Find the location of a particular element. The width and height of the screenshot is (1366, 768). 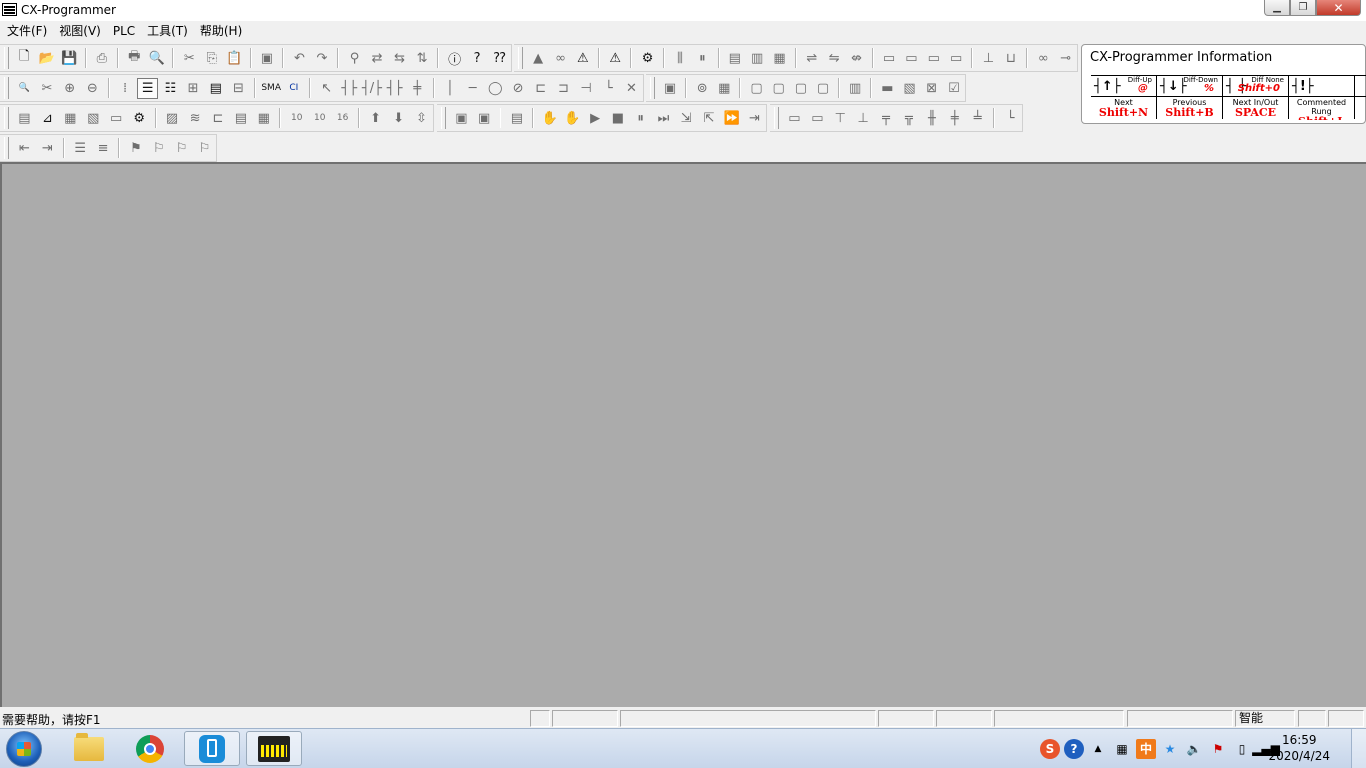

menu-tools: 工具(T) is located at coordinates (167, 31).